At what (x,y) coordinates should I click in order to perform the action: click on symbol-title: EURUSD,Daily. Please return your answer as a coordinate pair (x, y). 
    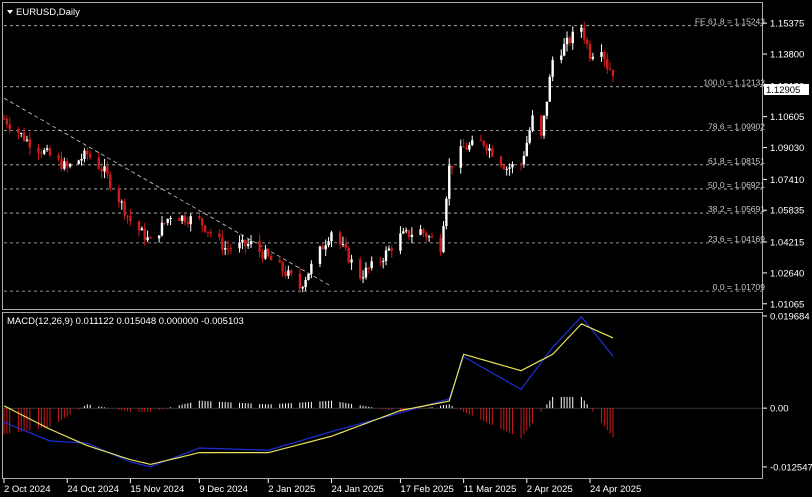
    Looking at the image, I should click on (48, 12).